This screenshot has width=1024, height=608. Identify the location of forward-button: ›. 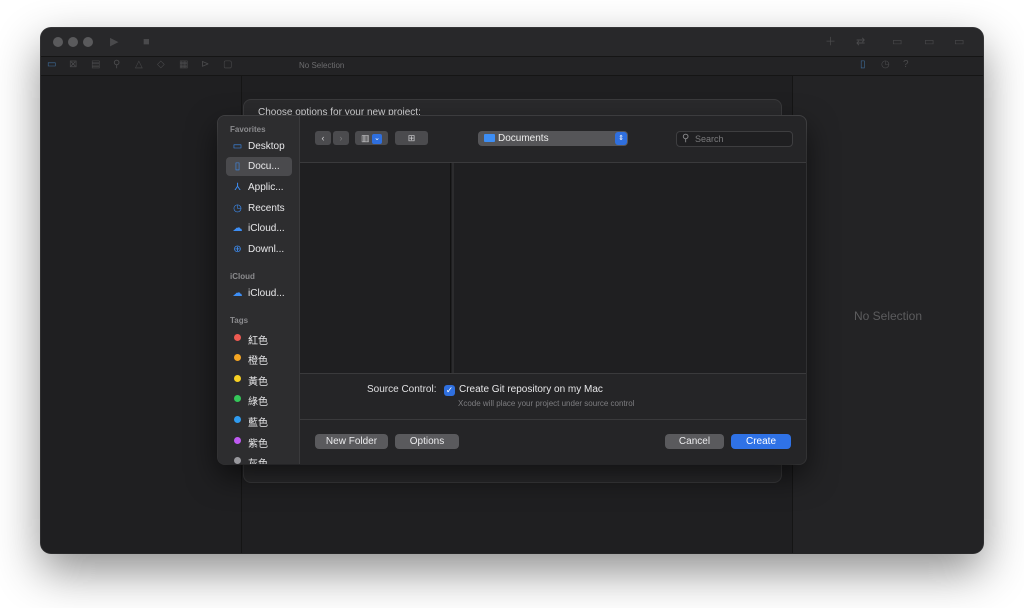
(341, 138).